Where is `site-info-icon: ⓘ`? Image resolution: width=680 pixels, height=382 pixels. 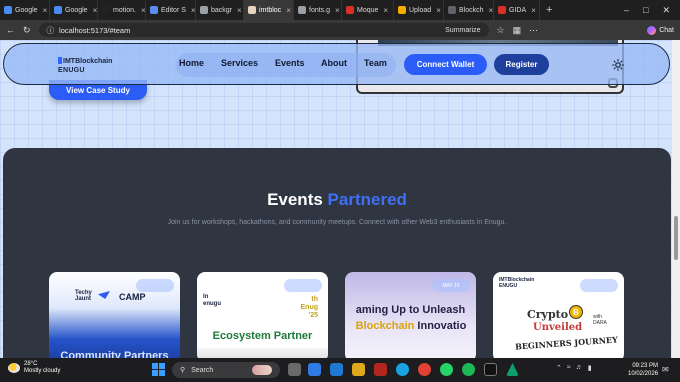 site-info-icon: ⓘ is located at coordinates (51, 30).